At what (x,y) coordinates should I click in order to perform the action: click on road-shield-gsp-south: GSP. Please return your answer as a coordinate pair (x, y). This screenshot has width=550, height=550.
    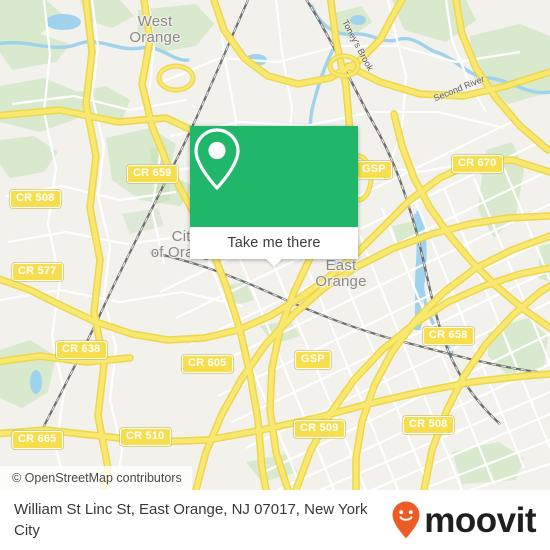
    Looking at the image, I should click on (313, 360).